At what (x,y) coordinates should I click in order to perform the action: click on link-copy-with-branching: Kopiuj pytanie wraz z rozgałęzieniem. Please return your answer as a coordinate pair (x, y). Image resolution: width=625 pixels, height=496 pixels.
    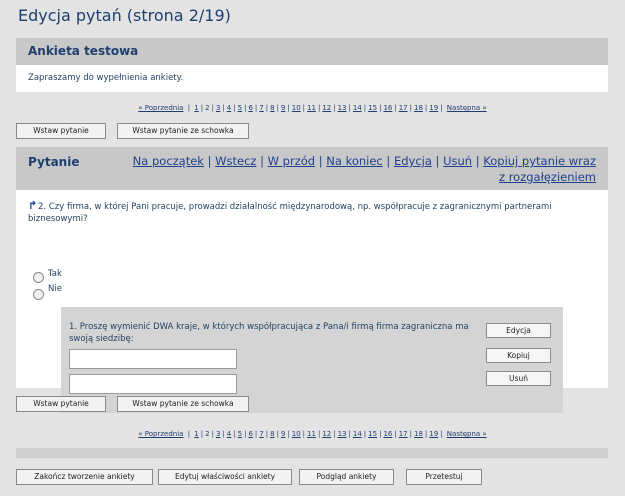
    Looking at the image, I should click on (539, 169).